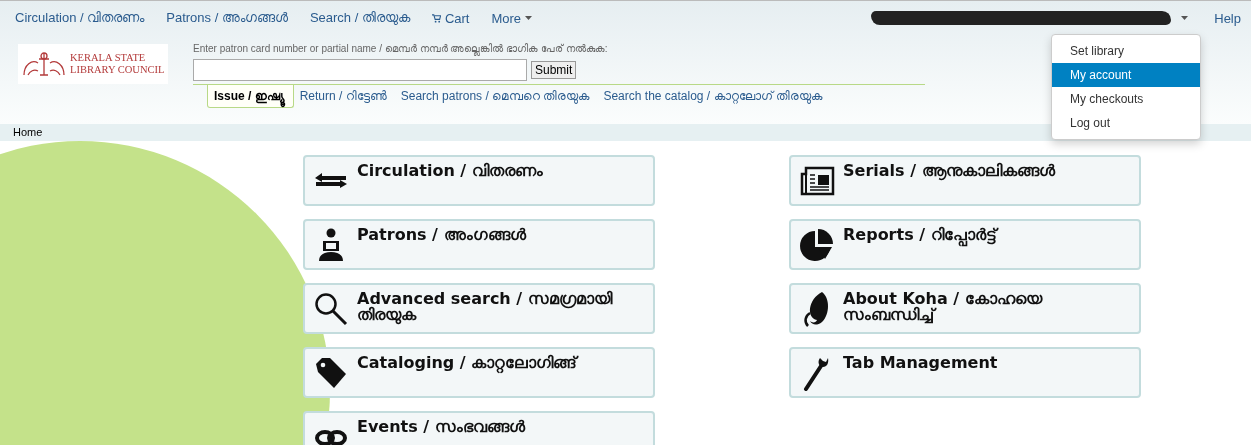 Image resolution: width=1251 pixels, height=445 pixels. I want to click on cart-link: Cart, so click(450, 18).